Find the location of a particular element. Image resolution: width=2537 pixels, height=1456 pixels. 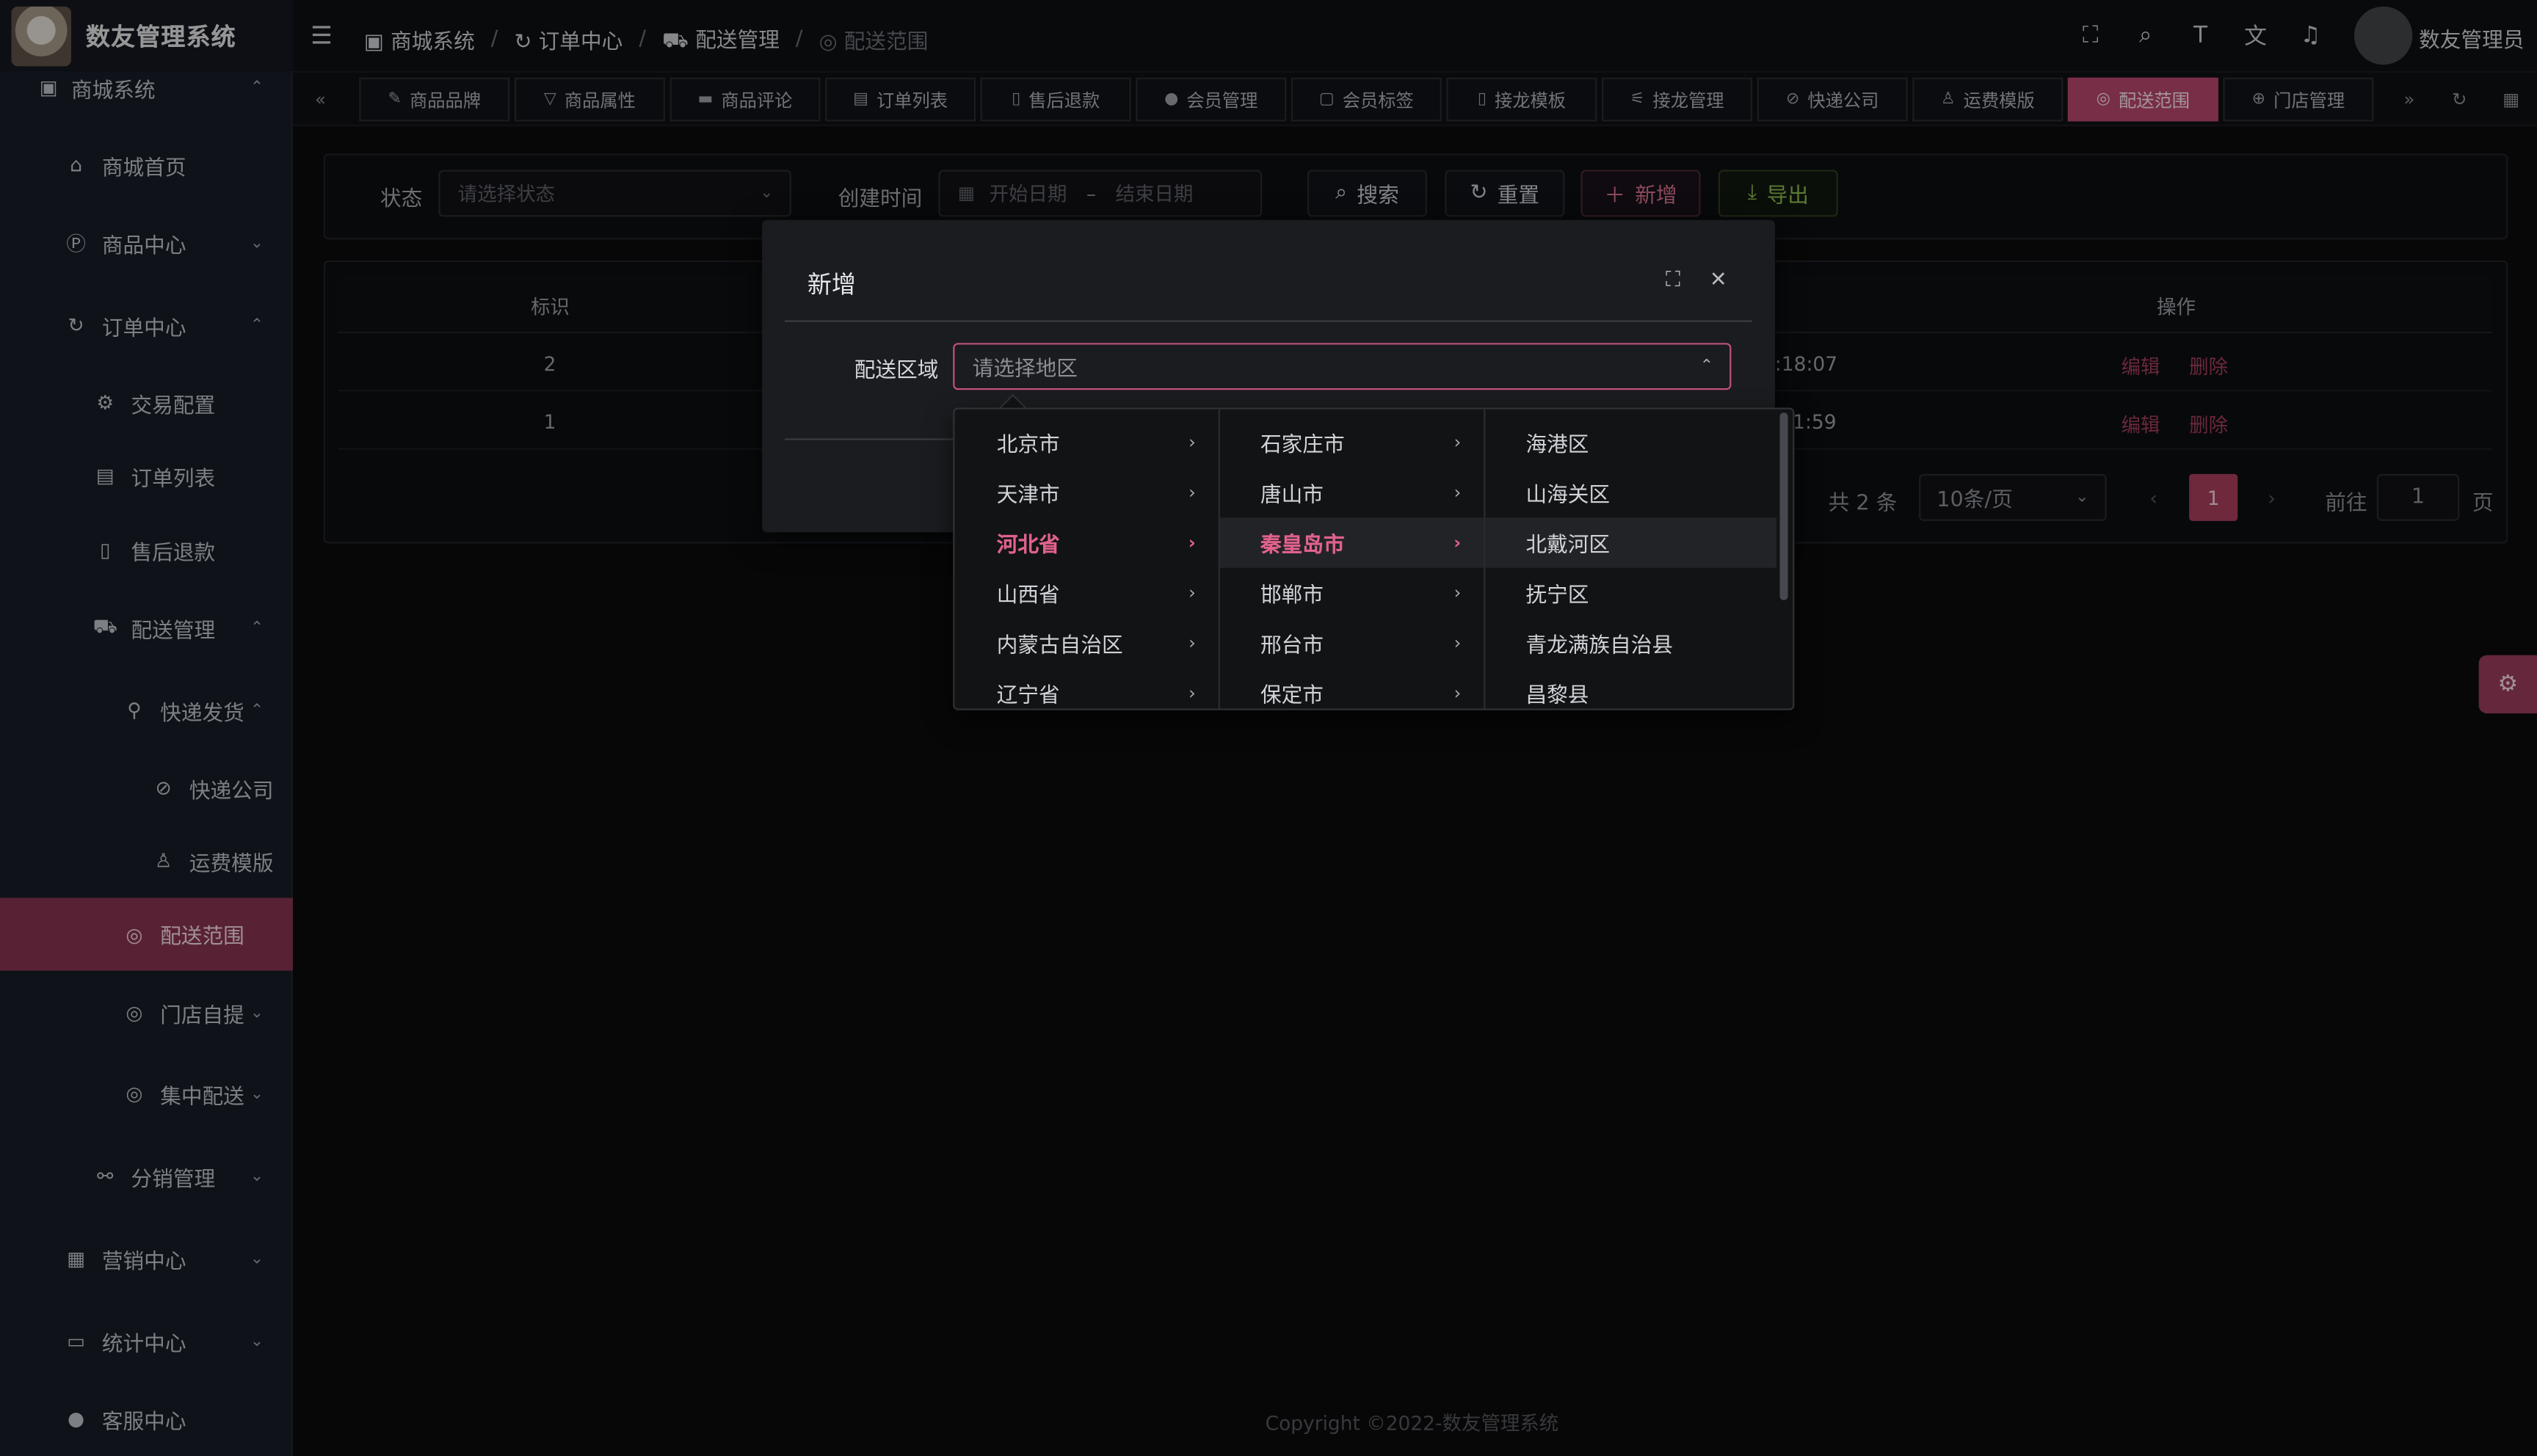

cascader-option: 海港区 is located at coordinates (1631, 442).